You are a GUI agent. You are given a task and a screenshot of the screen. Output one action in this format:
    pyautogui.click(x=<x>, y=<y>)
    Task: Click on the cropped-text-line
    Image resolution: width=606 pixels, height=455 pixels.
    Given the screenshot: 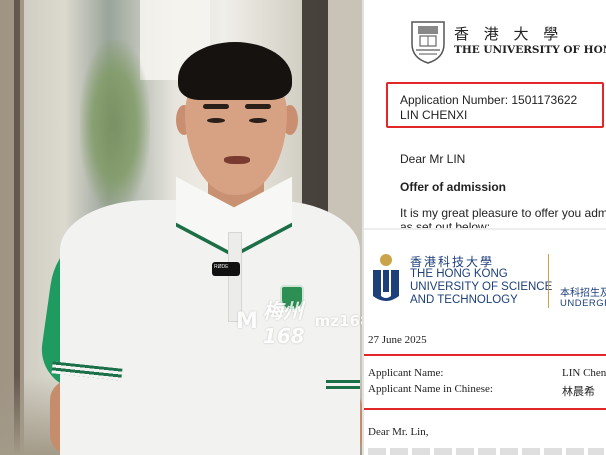 What is the action you would take?
    pyautogui.click(x=486, y=451)
    